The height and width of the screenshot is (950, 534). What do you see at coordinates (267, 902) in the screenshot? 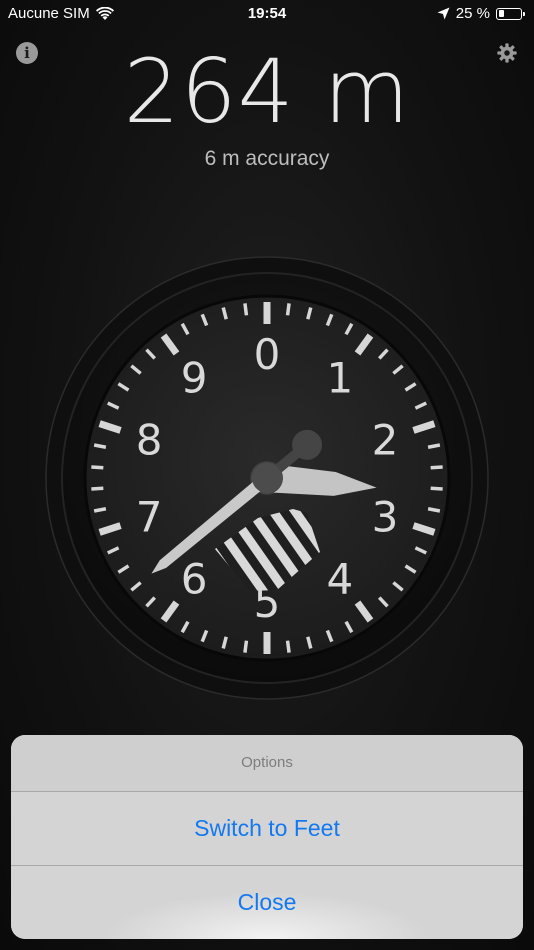
I see `close-button: Close` at bounding box center [267, 902].